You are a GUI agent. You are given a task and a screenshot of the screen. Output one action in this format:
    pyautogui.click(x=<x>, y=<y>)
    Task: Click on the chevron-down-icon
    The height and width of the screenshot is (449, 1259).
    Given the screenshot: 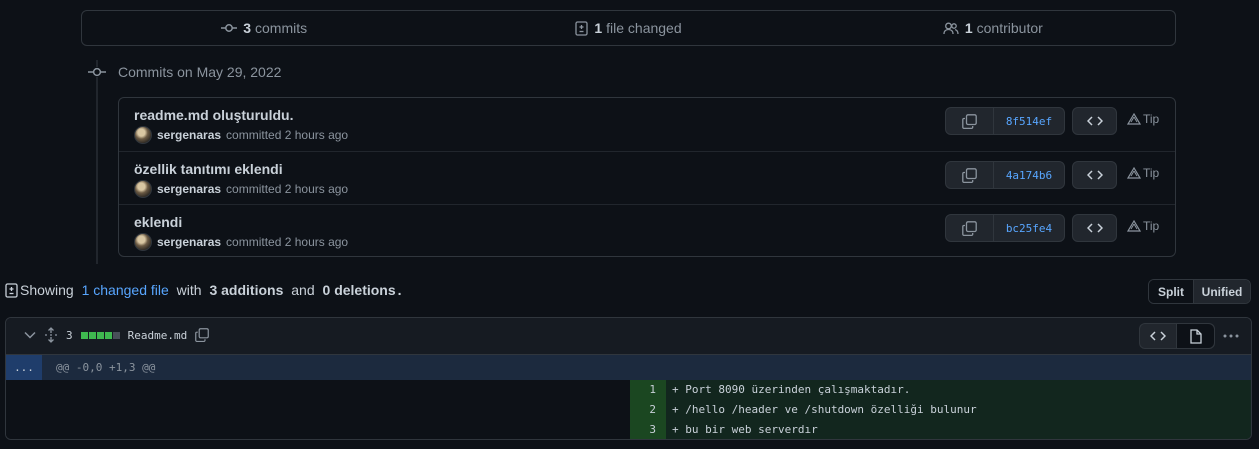 What is the action you would take?
    pyautogui.click(x=30, y=335)
    